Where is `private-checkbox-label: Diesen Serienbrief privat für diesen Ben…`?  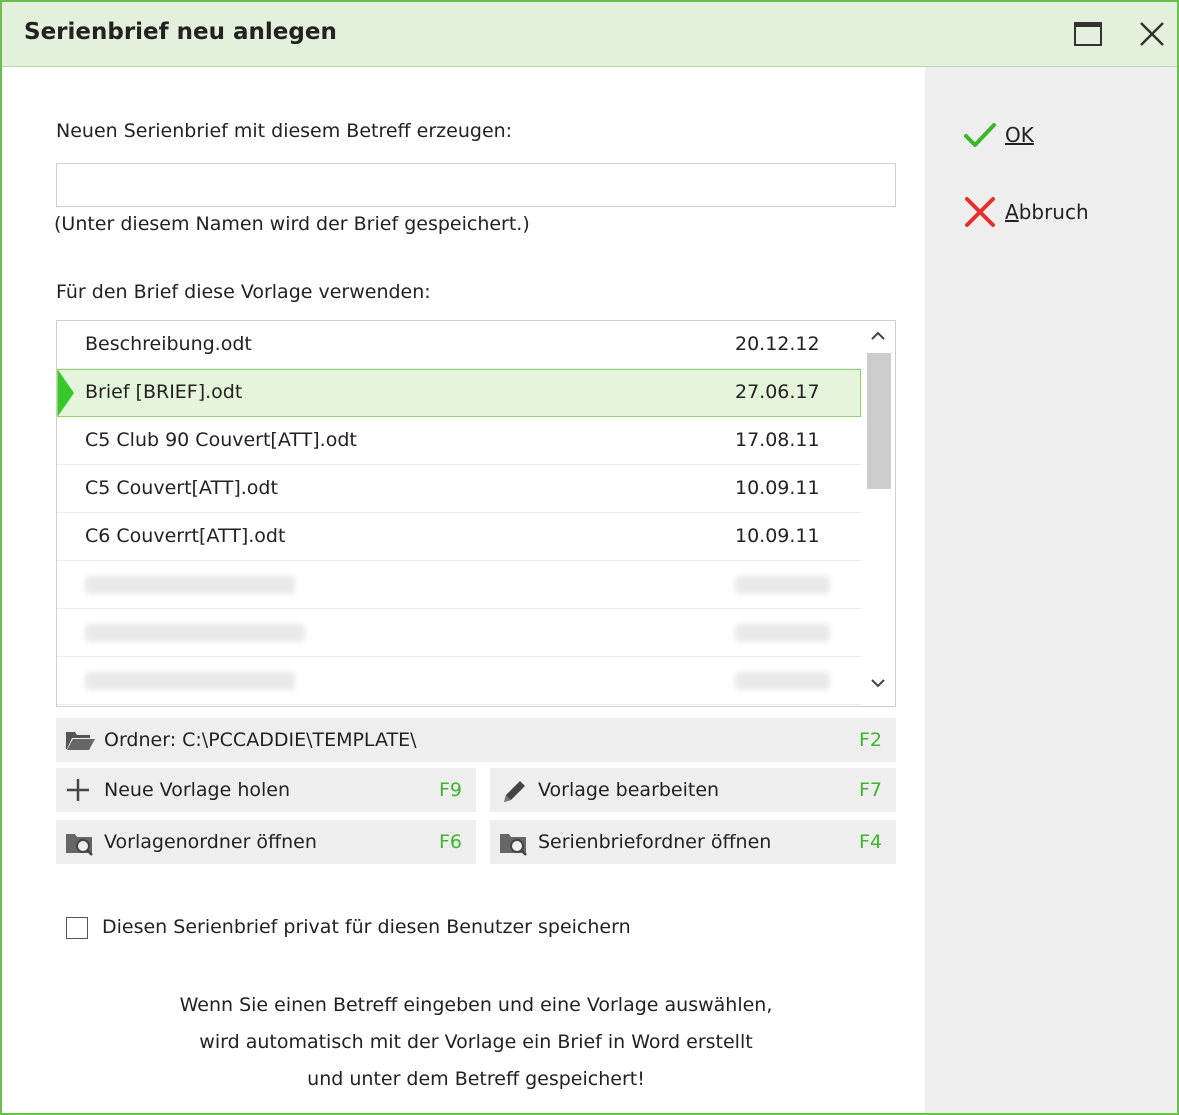 private-checkbox-label: Diesen Serienbrief privat für diesen Ben… is located at coordinates (366, 927).